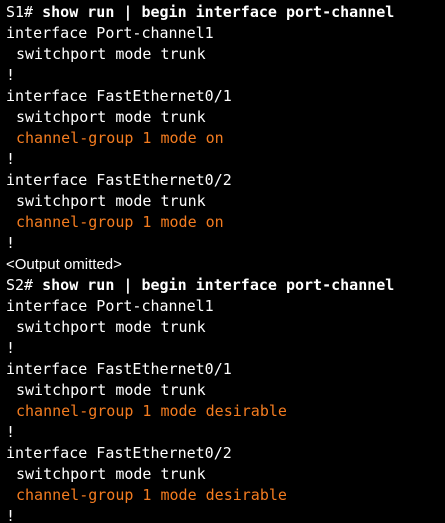  I want to click on s1-prompt: S1#, so click(24, 12).